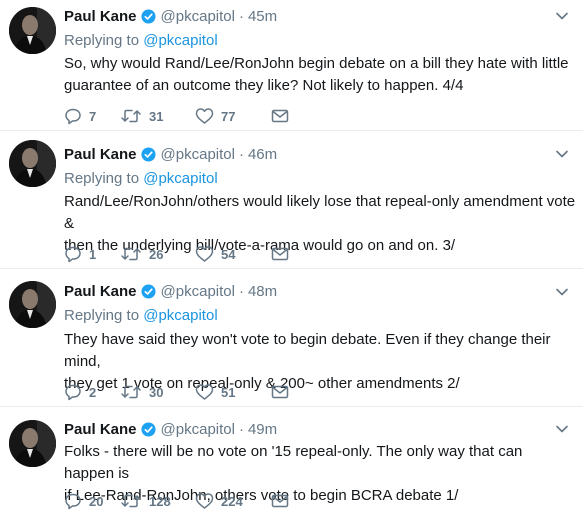 This screenshot has width=583, height=519. I want to click on tweet-actions: 2 30 51, so click(177, 392).